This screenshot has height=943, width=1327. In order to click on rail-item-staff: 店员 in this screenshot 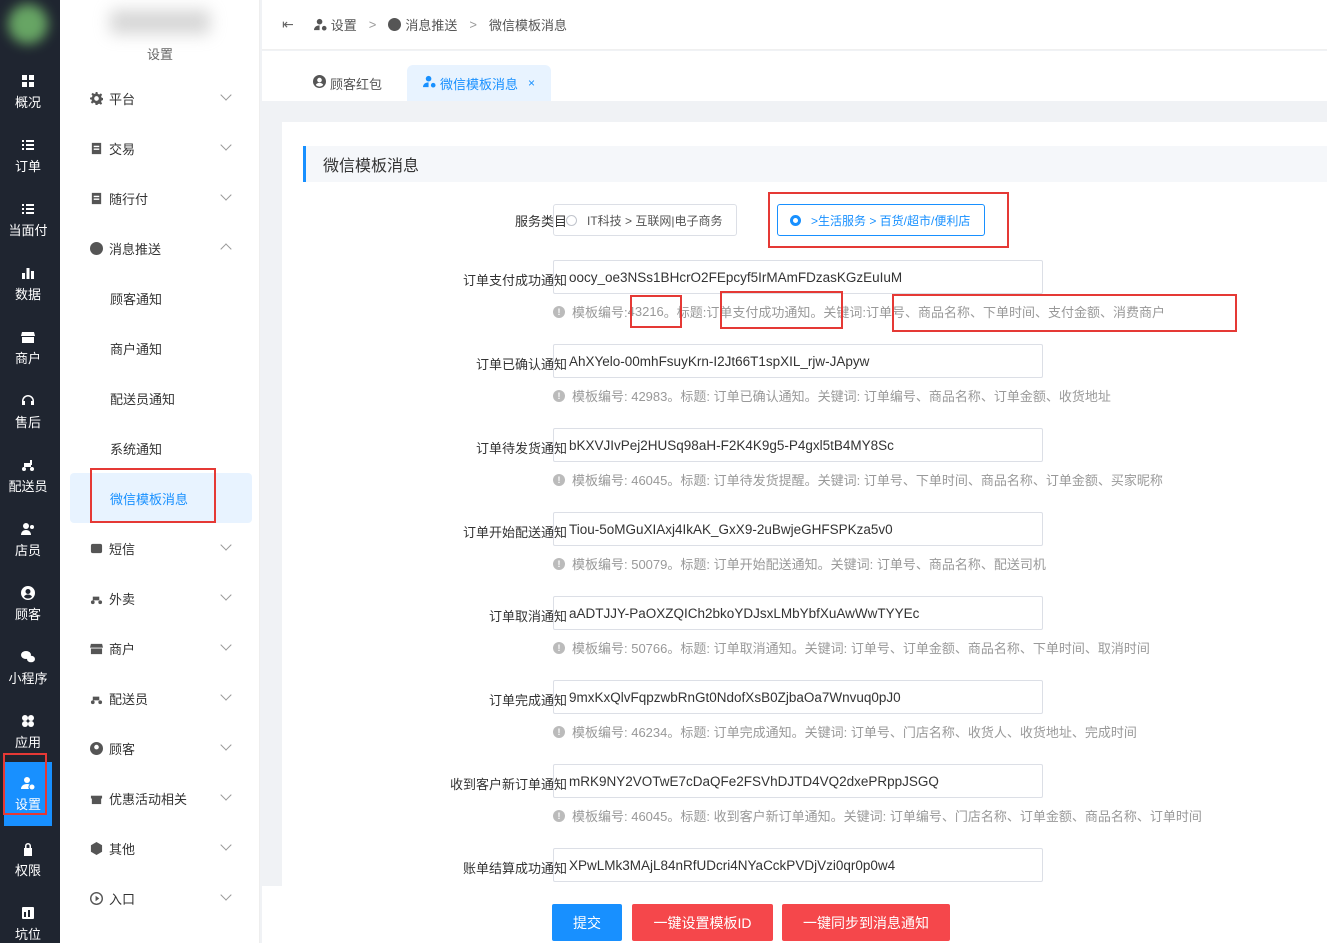, I will do `click(28, 540)`.